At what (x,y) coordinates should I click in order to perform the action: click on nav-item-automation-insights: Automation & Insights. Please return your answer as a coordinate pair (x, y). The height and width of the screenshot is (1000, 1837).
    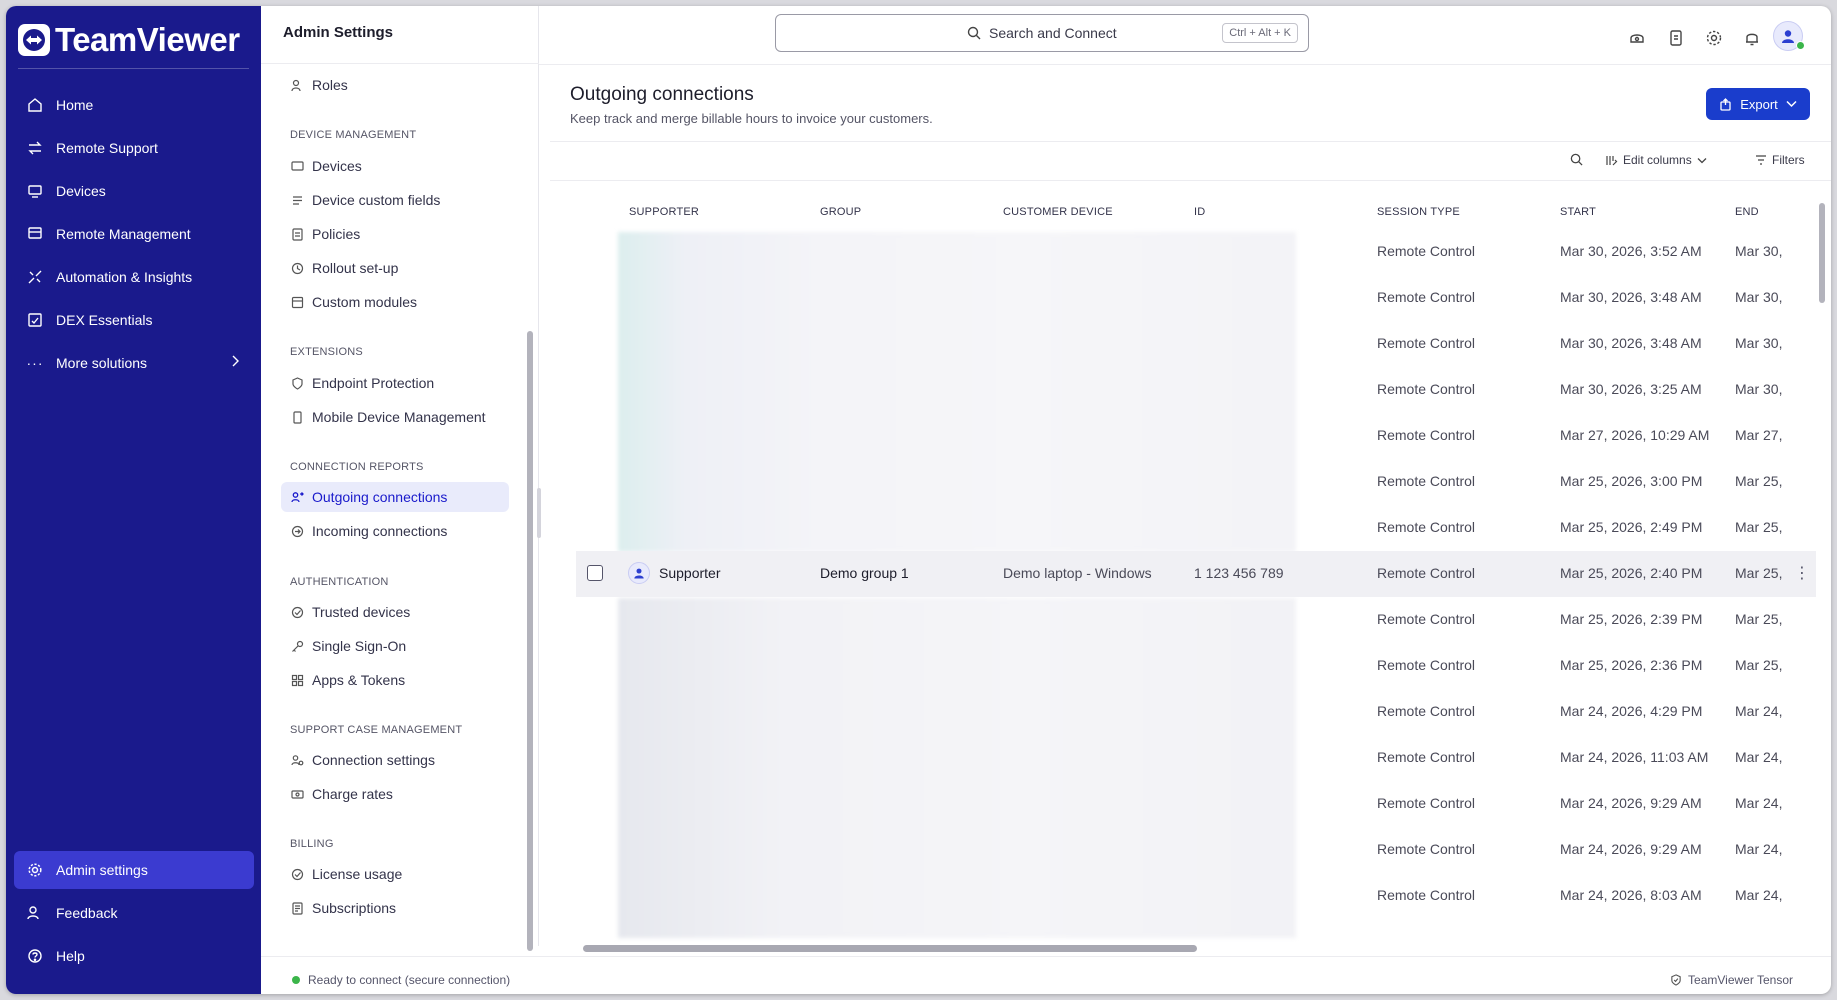
    Looking at the image, I should click on (134, 277).